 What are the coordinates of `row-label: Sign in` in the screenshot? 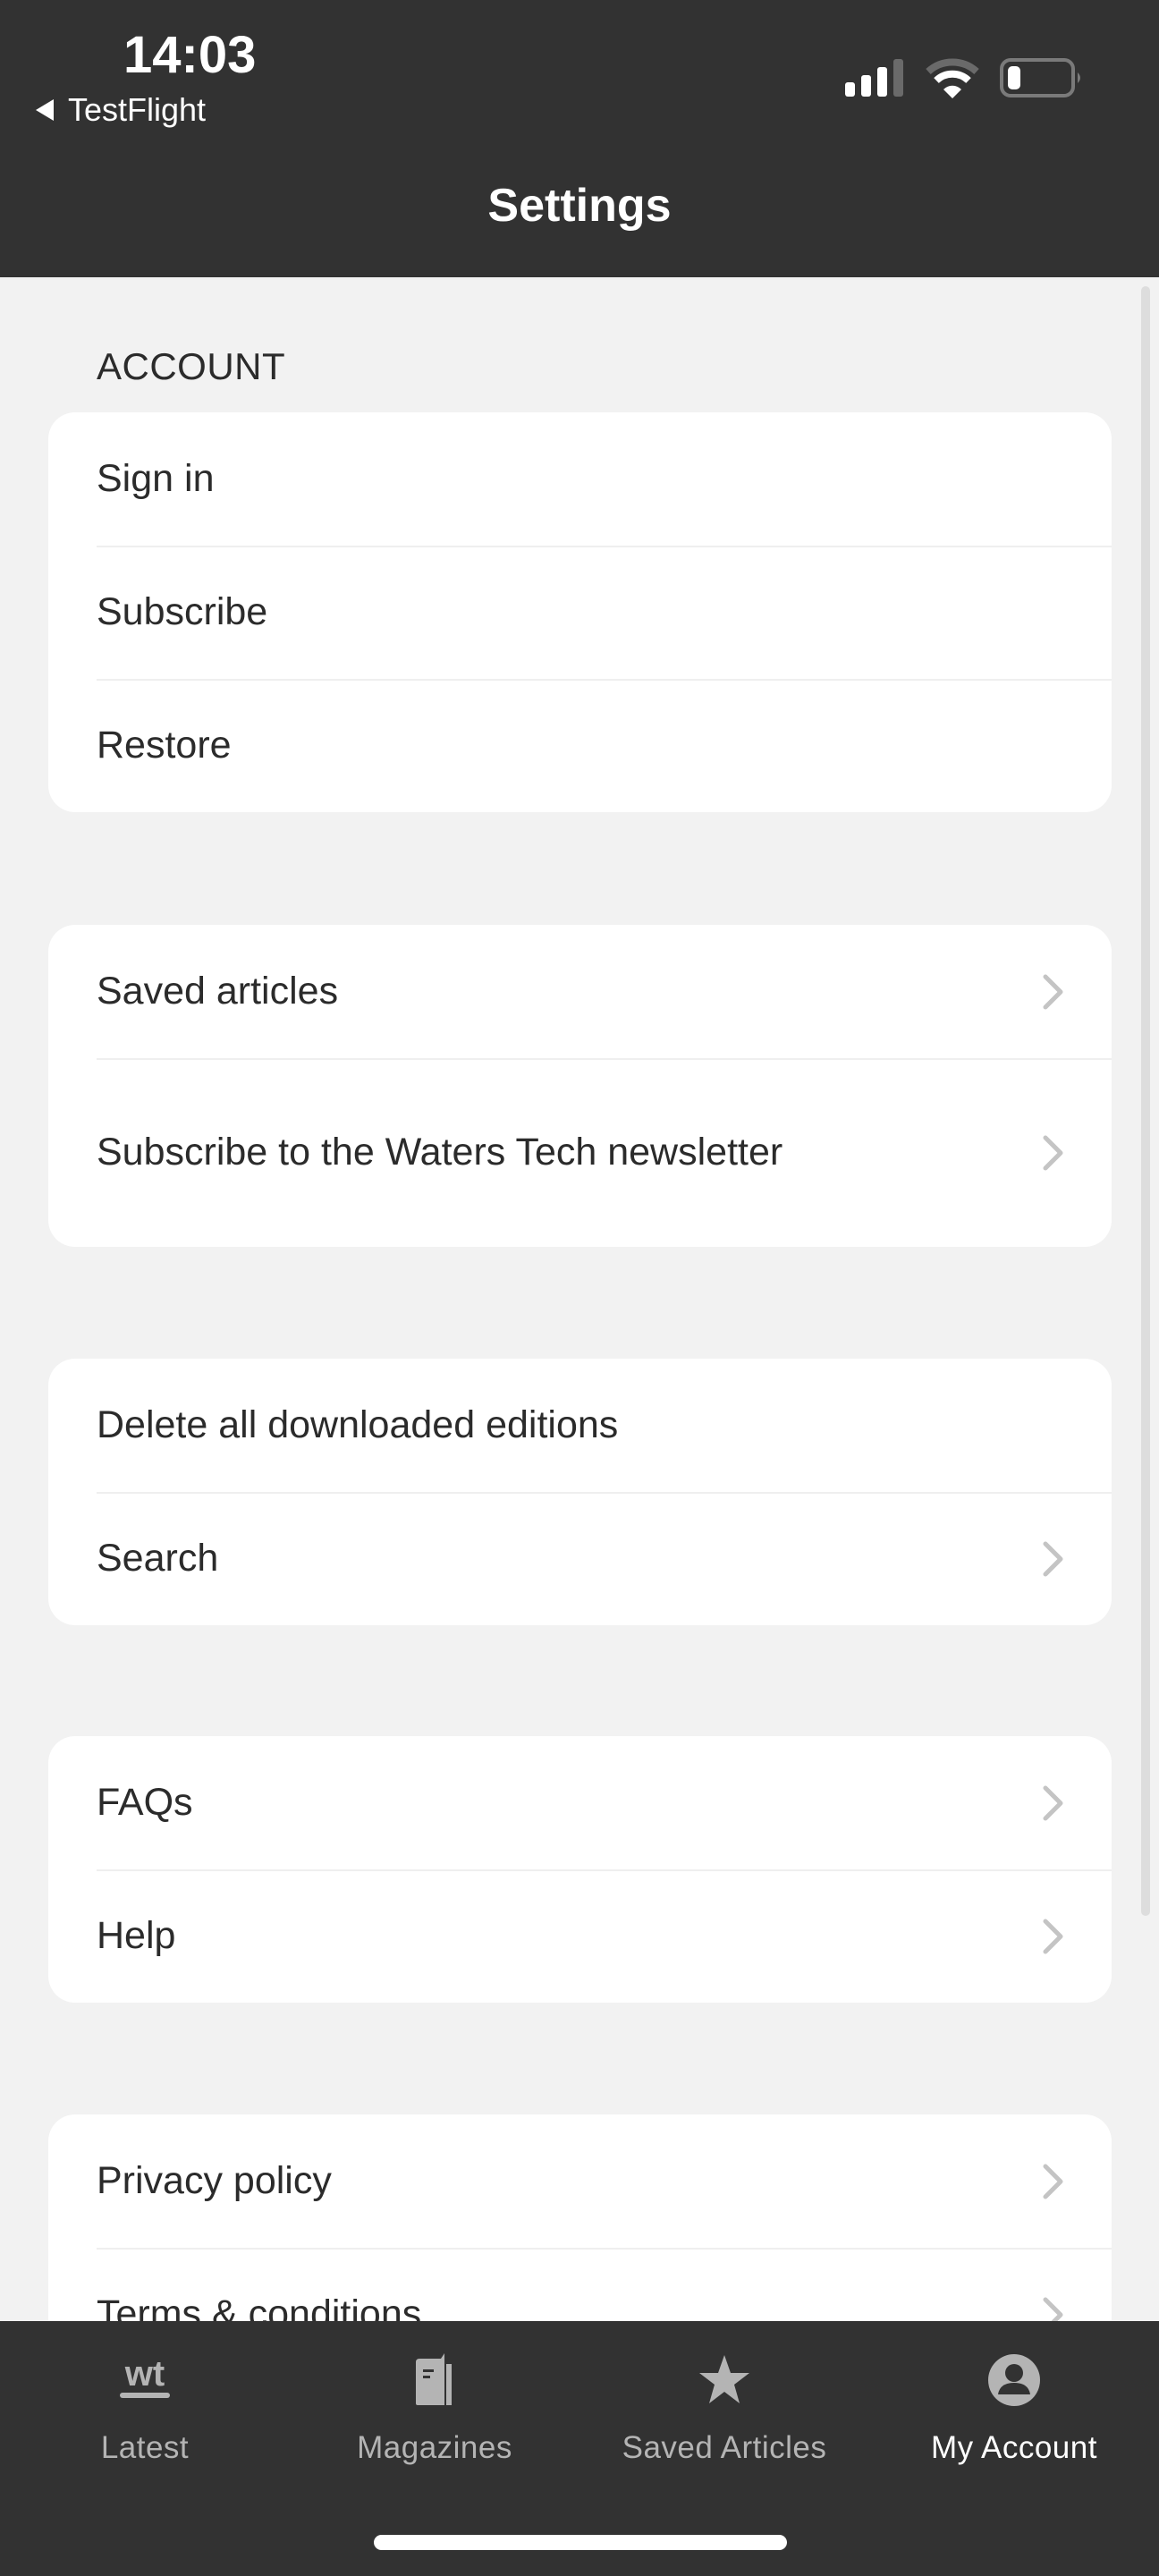 It's located at (156, 478).